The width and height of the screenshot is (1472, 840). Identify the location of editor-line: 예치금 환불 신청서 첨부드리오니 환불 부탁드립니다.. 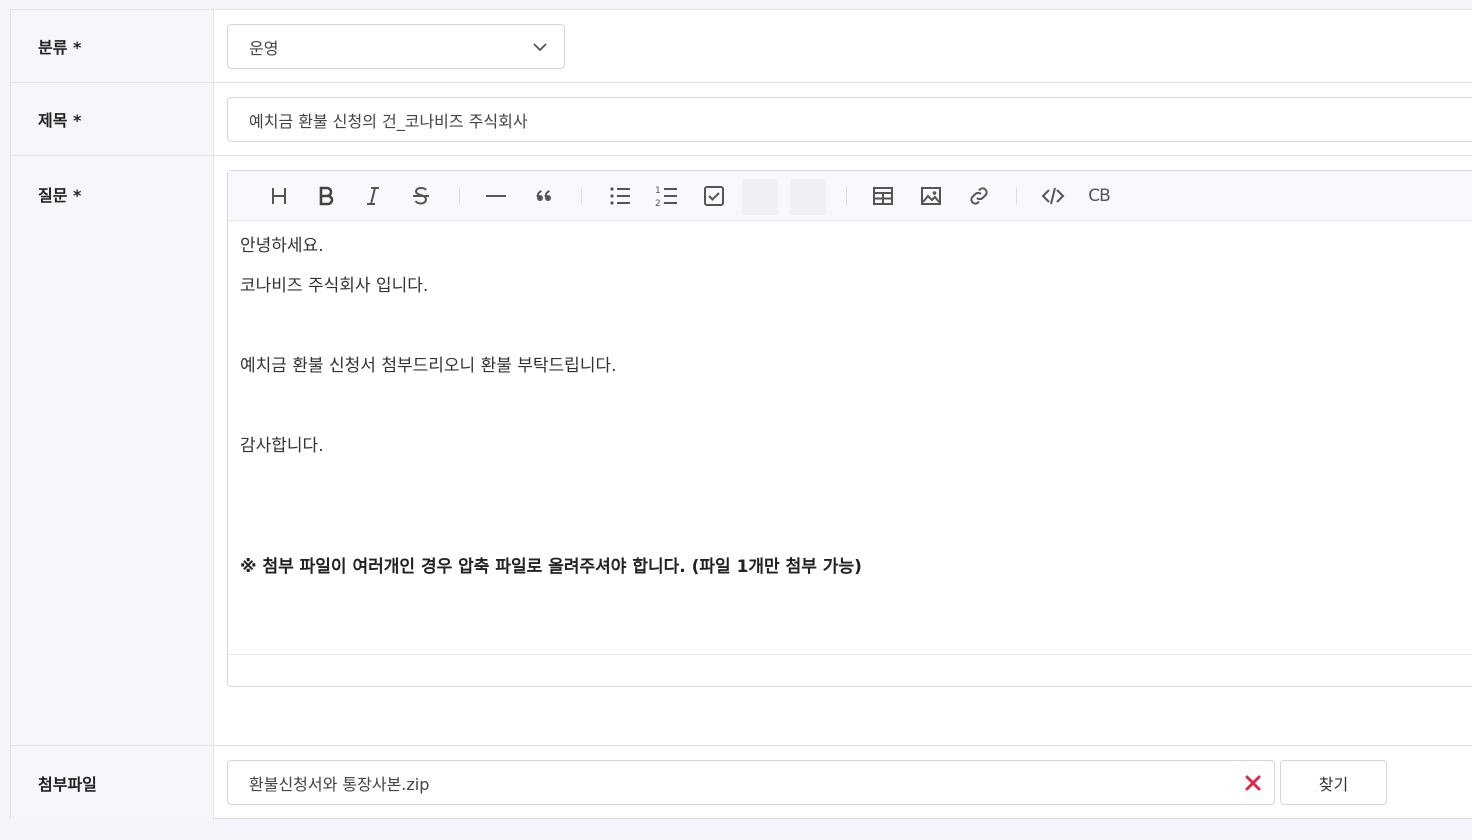
(428, 366).